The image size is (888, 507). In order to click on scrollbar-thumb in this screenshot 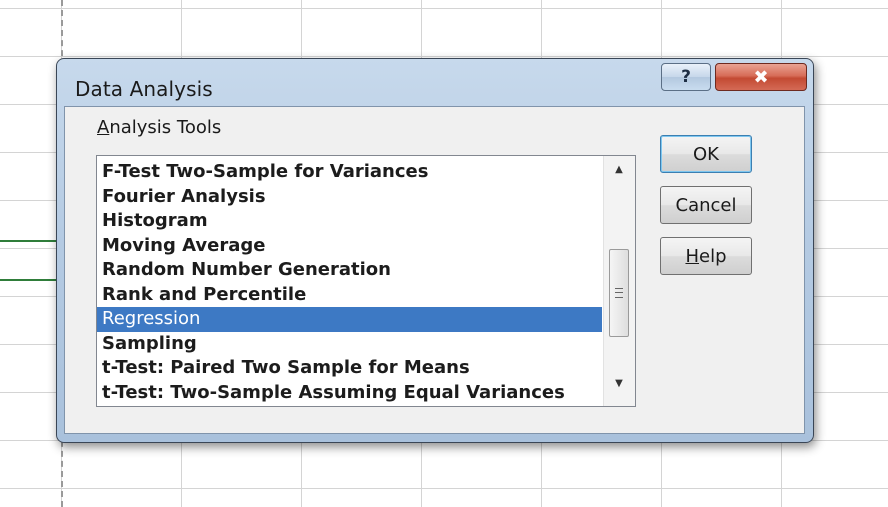, I will do `click(619, 293)`.